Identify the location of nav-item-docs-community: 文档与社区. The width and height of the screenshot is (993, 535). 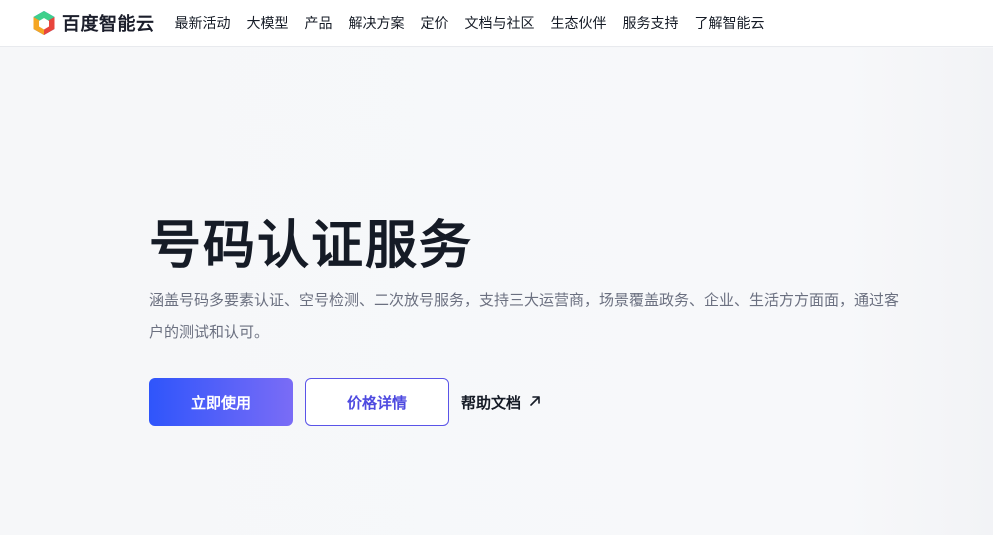
(500, 23).